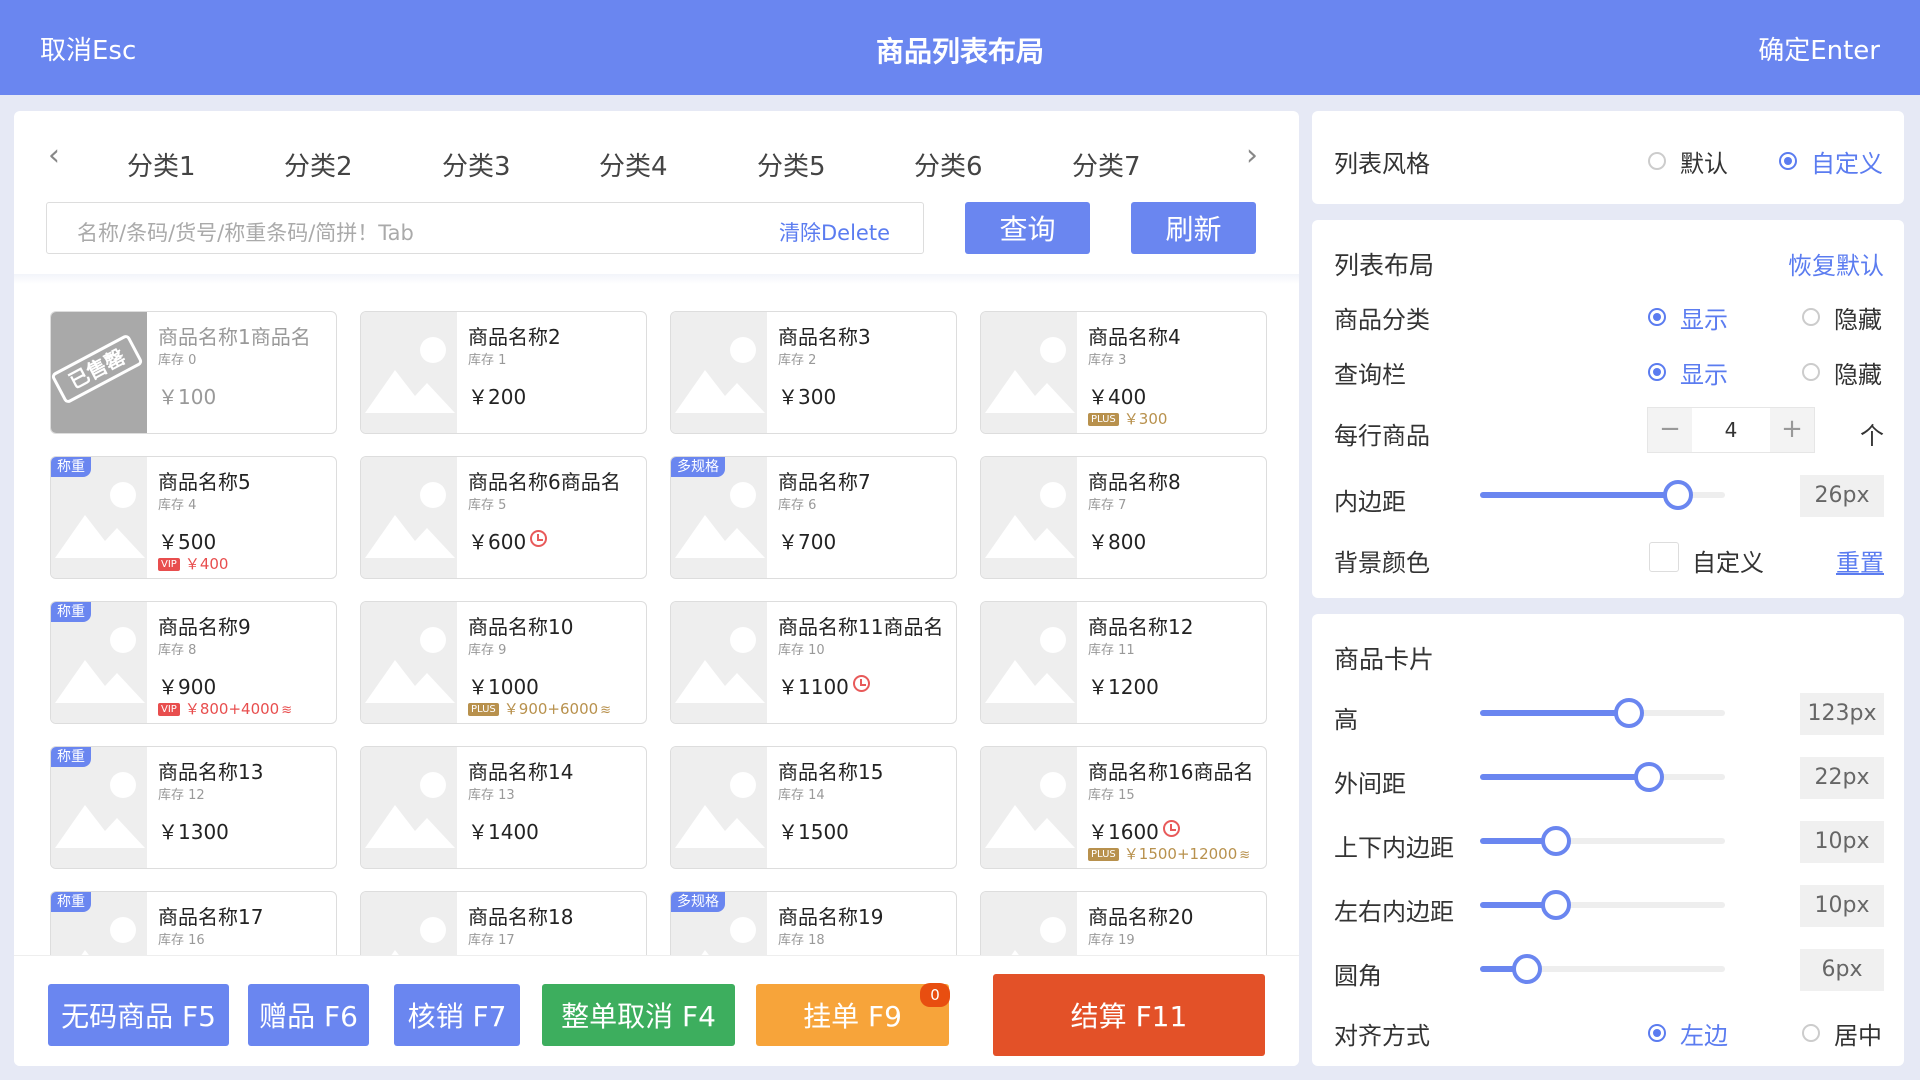 This screenshot has height=1080, width=1920. Describe the element at coordinates (318, 164) in the screenshot. I see `tab-category-2: 分类2` at that location.